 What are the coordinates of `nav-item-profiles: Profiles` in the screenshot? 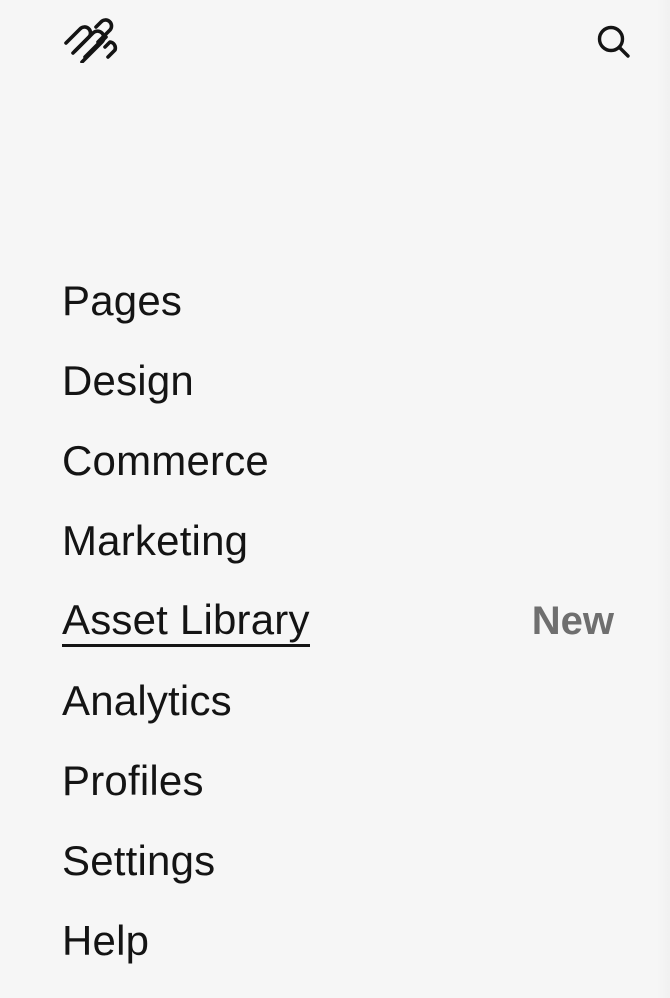 It's located at (338, 781).